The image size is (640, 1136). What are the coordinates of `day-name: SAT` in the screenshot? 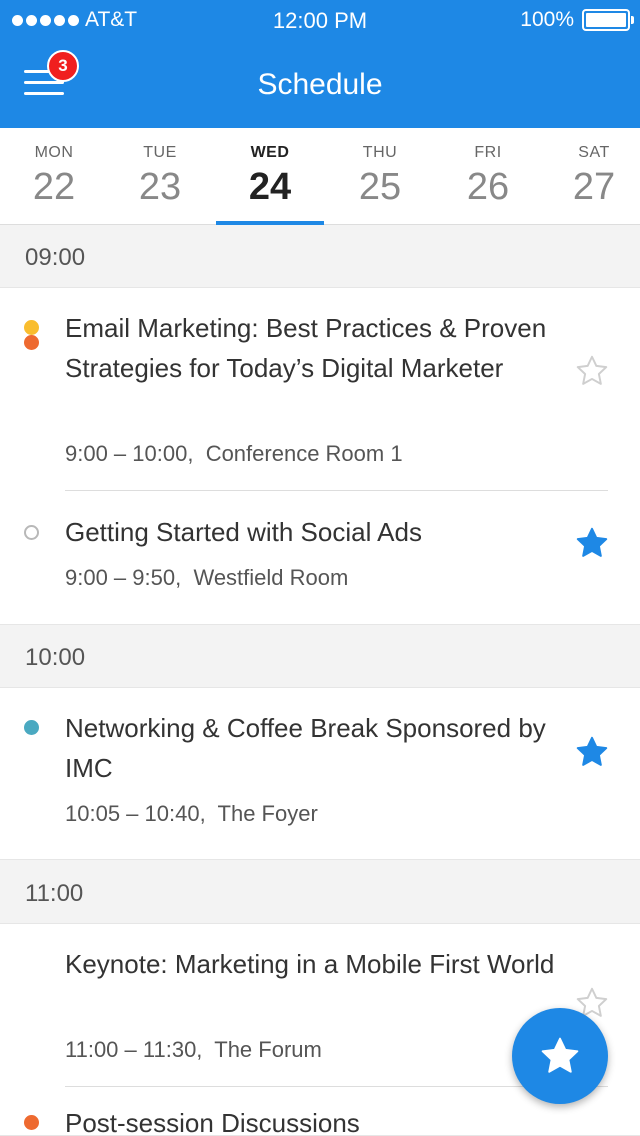 It's located at (594, 152).